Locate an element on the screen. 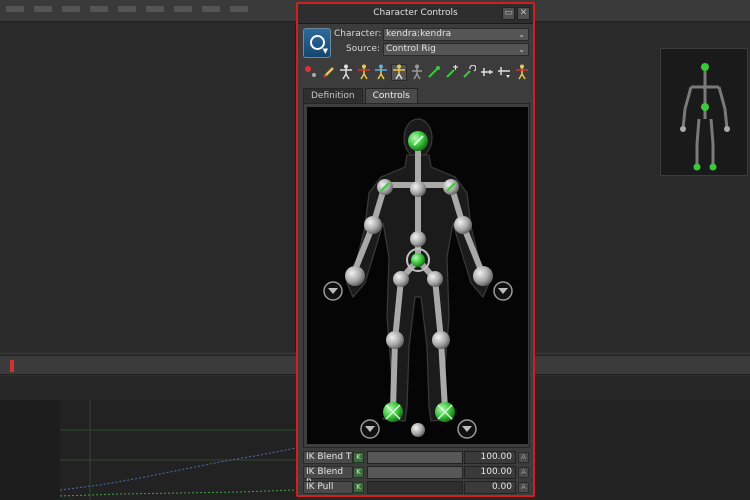 The height and width of the screenshot is (500, 750). ik-pull-label: IK Pull is located at coordinates (328, 487).